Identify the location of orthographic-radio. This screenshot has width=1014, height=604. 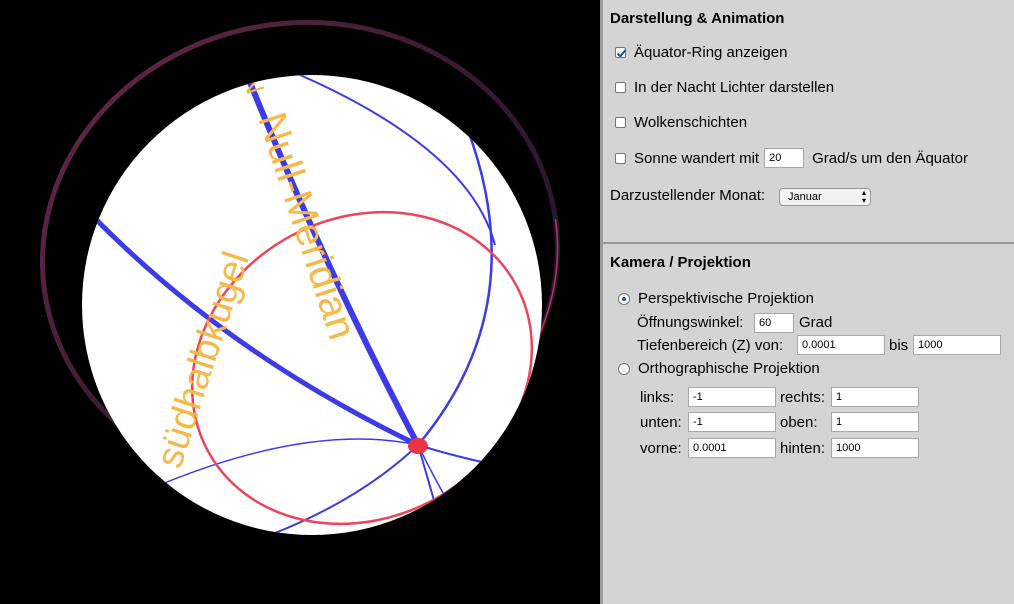
(624, 368).